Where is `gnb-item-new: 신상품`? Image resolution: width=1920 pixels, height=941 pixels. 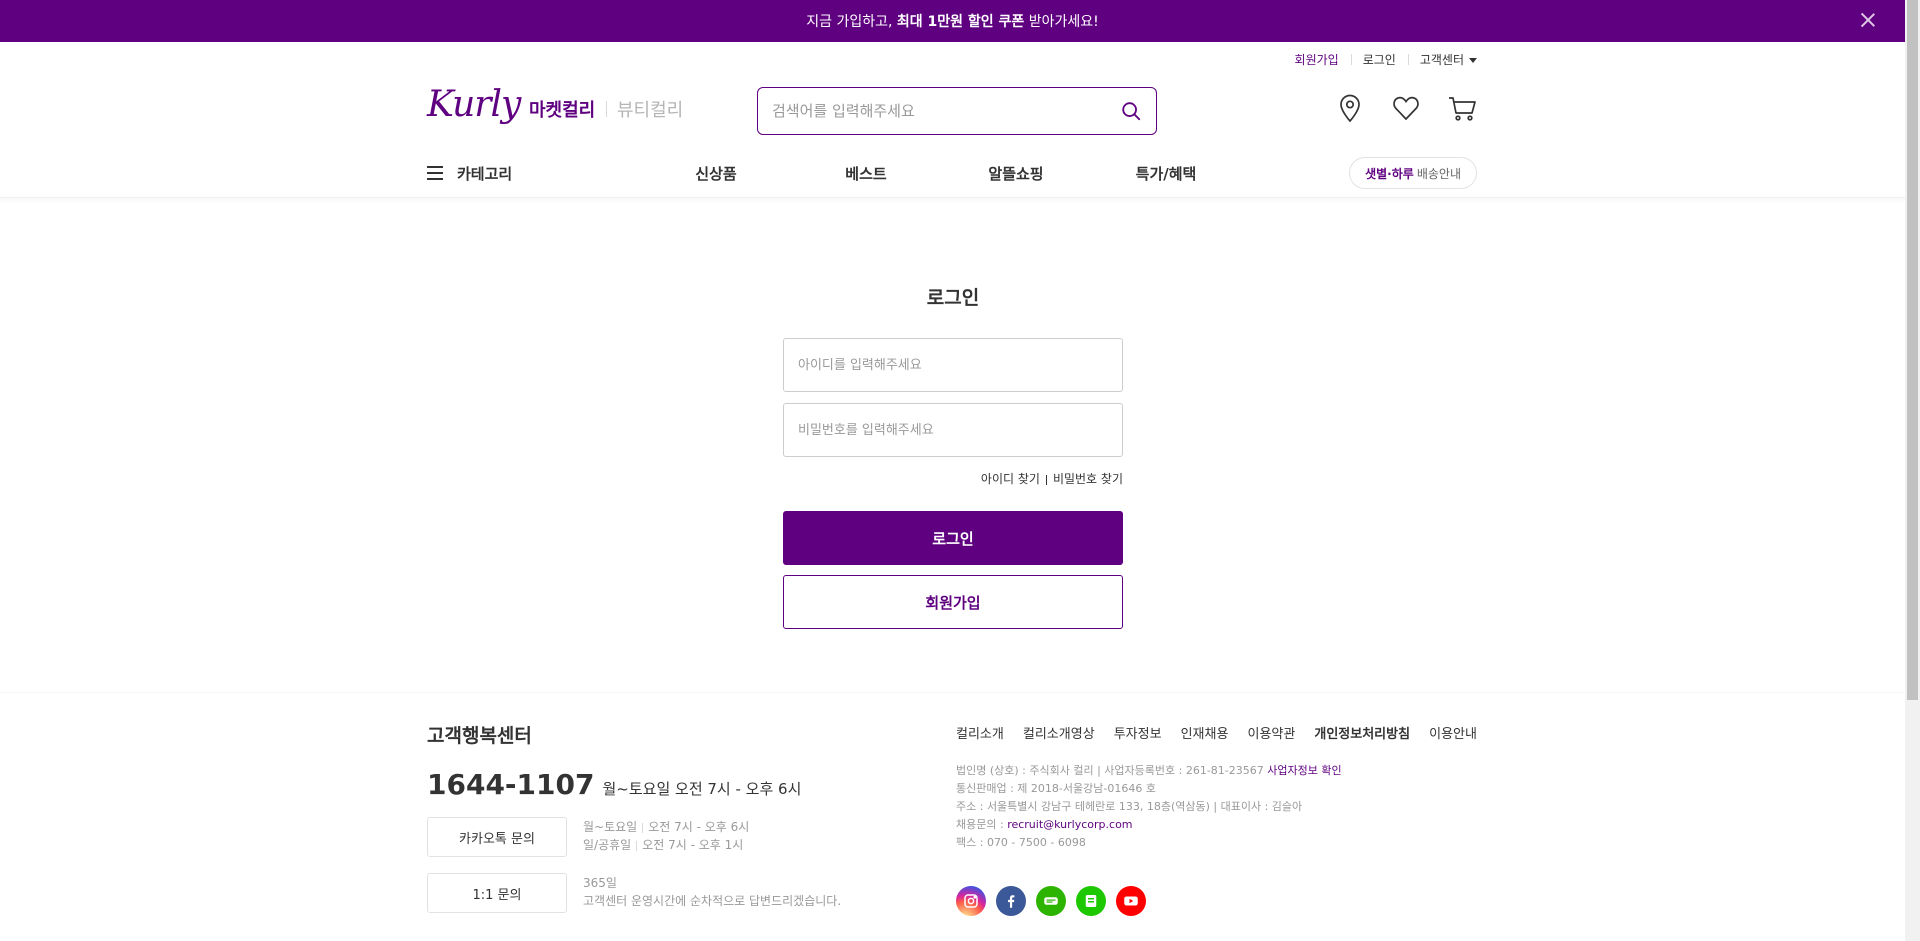 gnb-item-new: 신상품 is located at coordinates (716, 173).